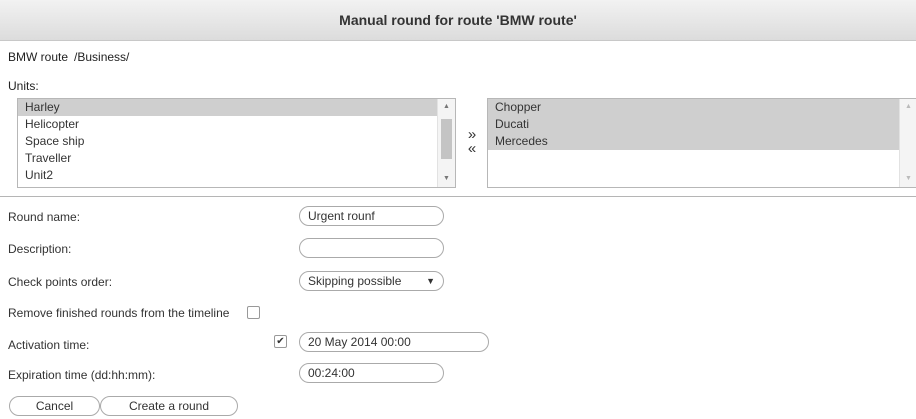 Image resolution: width=916 pixels, height=419 pixels. What do you see at coordinates (371, 248) in the screenshot?
I see `description-input` at bounding box center [371, 248].